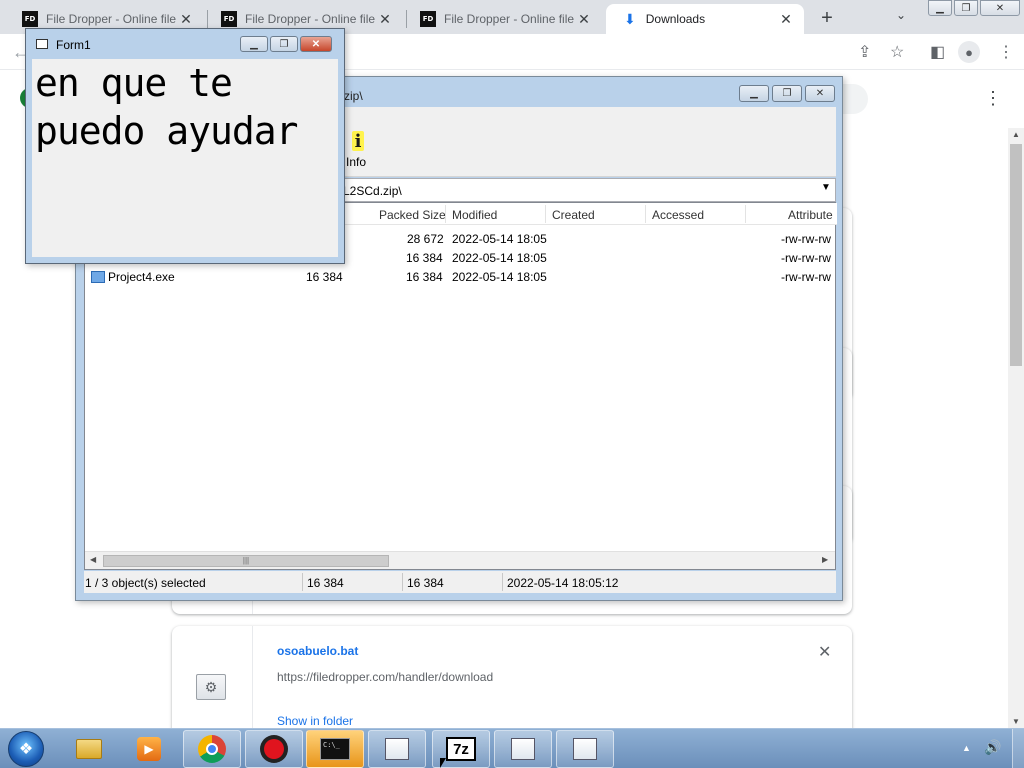 This screenshot has width=1024, height=768. What do you see at coordinates (412, 215) in the screenshot?
I see `column-packed-size: Packed Size` at bounding box center [412, 215].